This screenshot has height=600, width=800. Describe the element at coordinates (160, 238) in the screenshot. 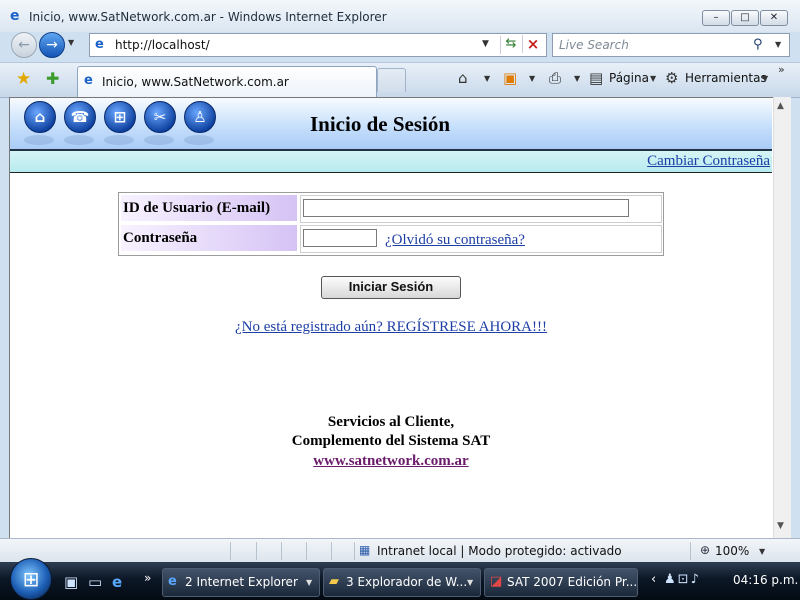

I see `password-label: Contraseña` at that location.